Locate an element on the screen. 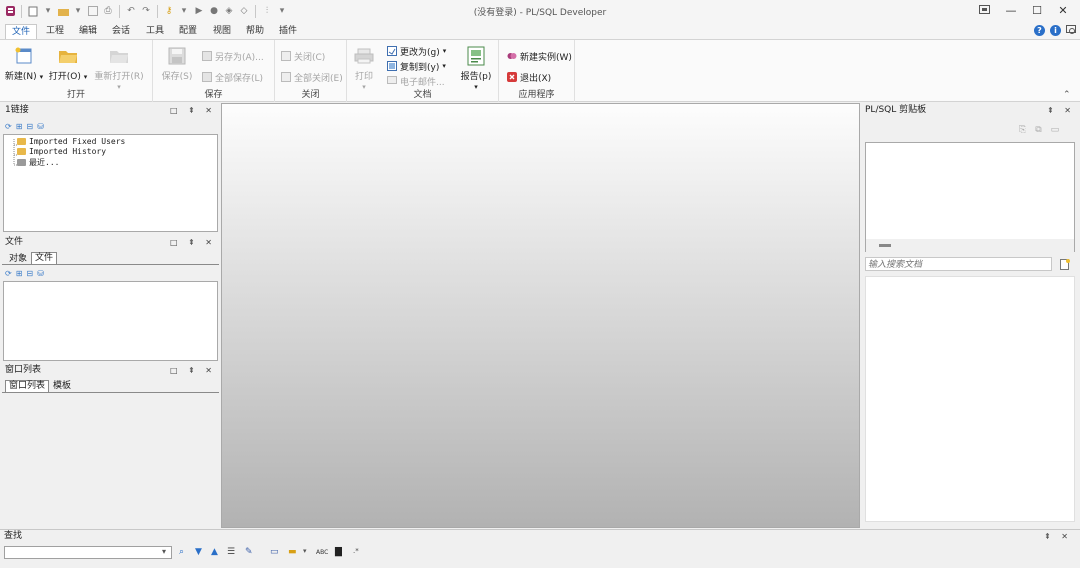 Image resolution: width=1080 pixels, height=568 pixels. window-title: (没有登录) - PL/SQL Developer is located at coordinates (540, 13).